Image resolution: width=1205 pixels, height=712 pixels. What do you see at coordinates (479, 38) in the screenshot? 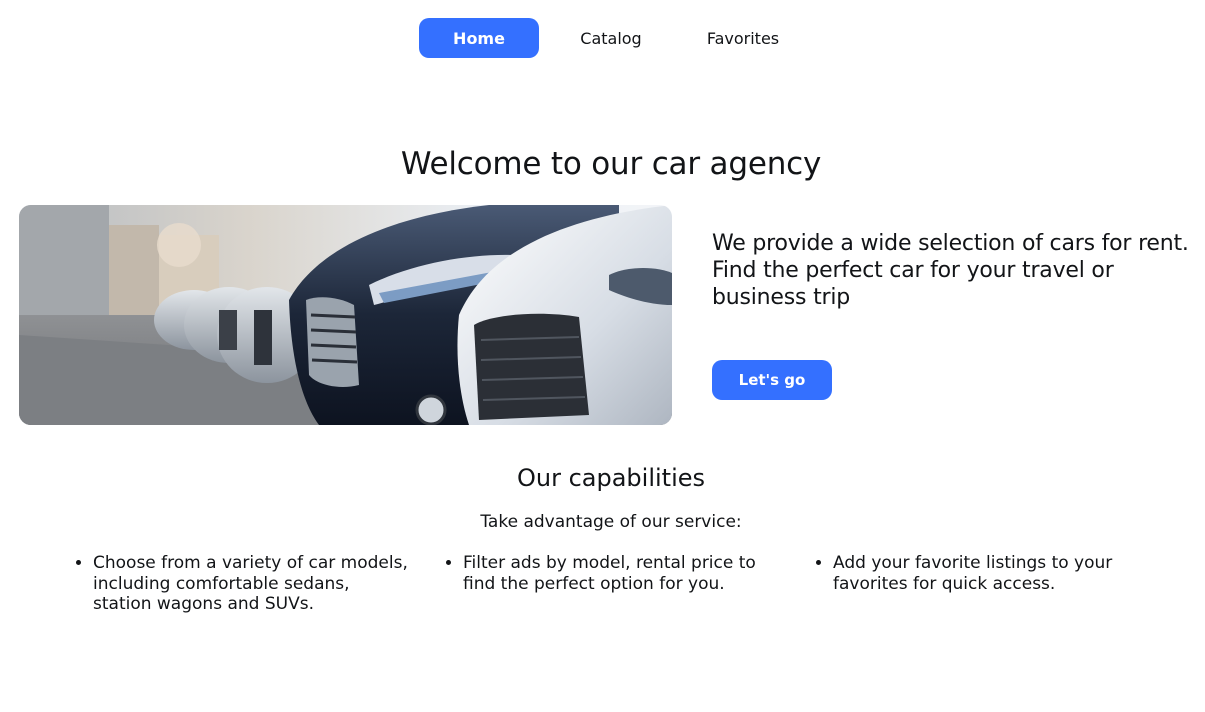
I see `nav-home-link: Home` at bounding box center [479, 38].